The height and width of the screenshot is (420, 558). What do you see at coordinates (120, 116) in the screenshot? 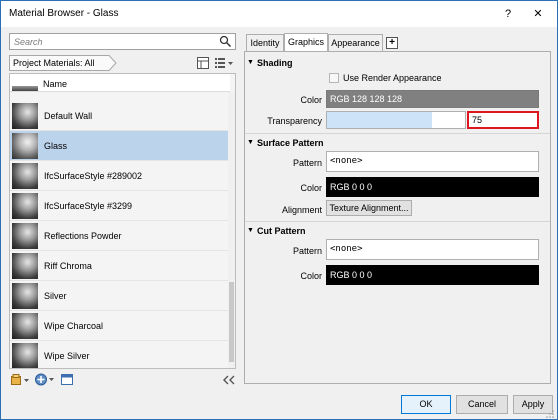
I see `list-item: Default Wall` at bounding box center [120, 116].